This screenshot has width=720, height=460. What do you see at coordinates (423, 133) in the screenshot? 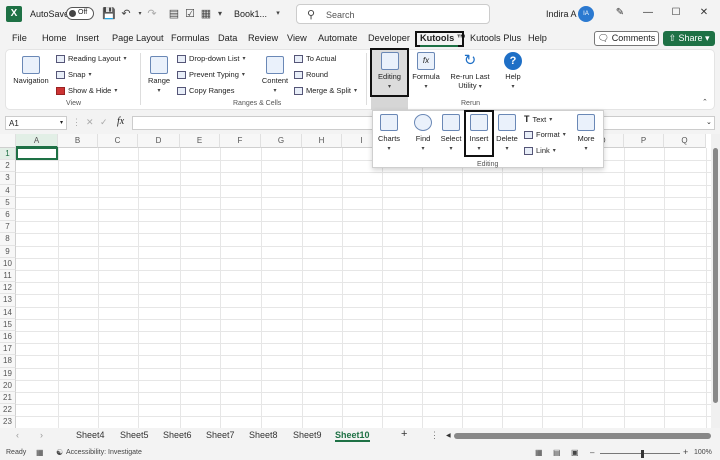
I see `find-button: Find ▾` at bounding box center [423, 133].